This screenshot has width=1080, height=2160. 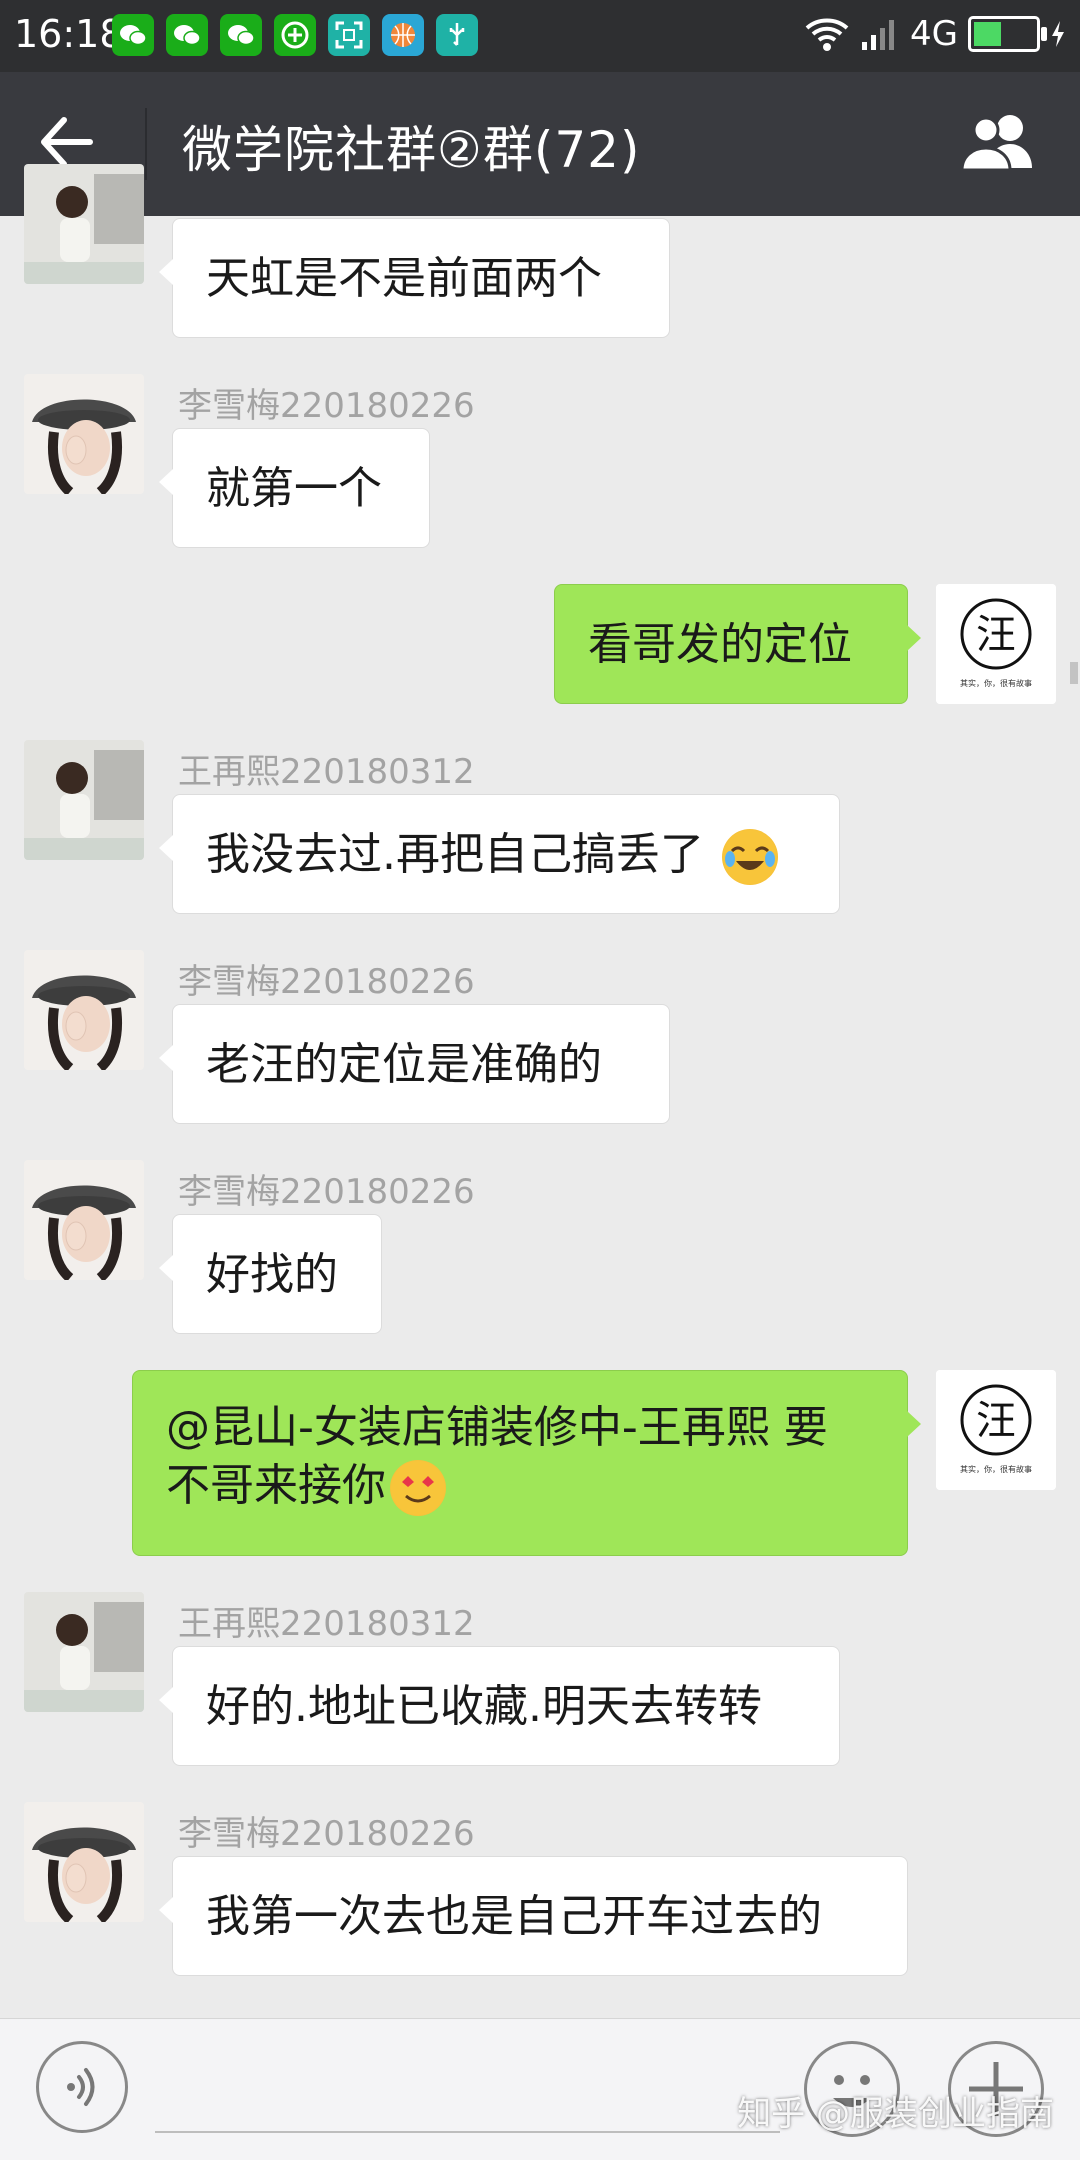 I want to click on battery-fill, so click(x=987, y=34).